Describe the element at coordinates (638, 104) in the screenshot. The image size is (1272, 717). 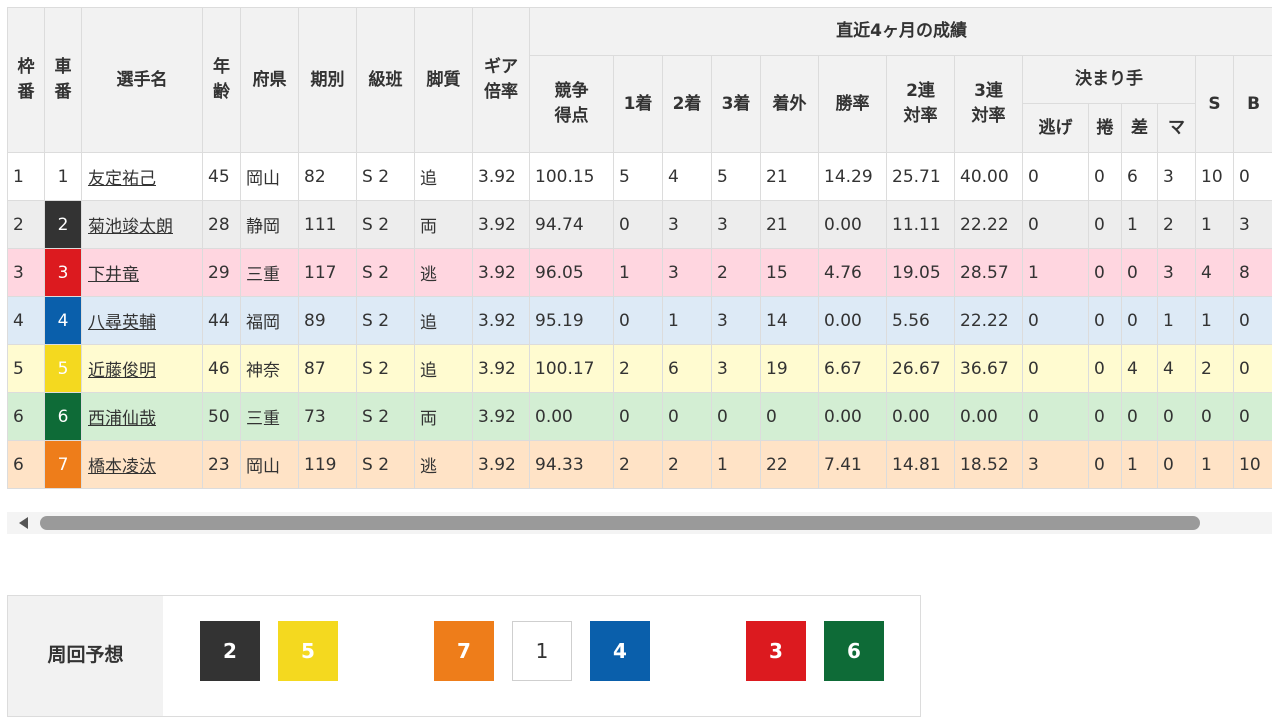
I see `header-first: 1着` at that location.